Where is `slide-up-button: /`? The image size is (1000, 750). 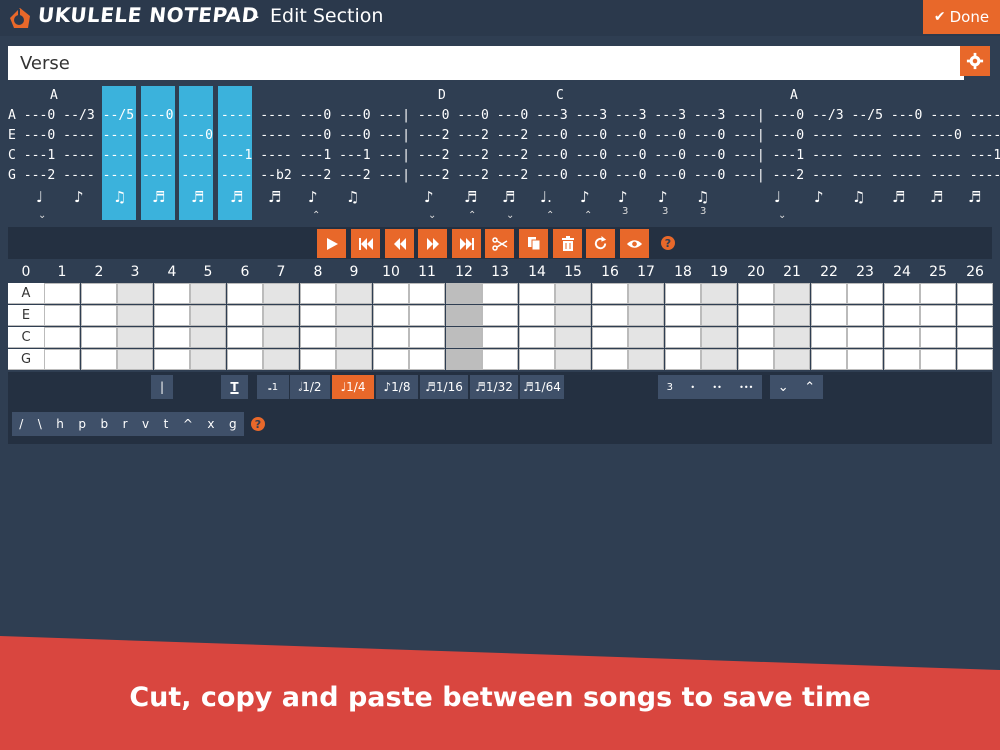 slide-up-button: / is located at coordinates (21, 424).